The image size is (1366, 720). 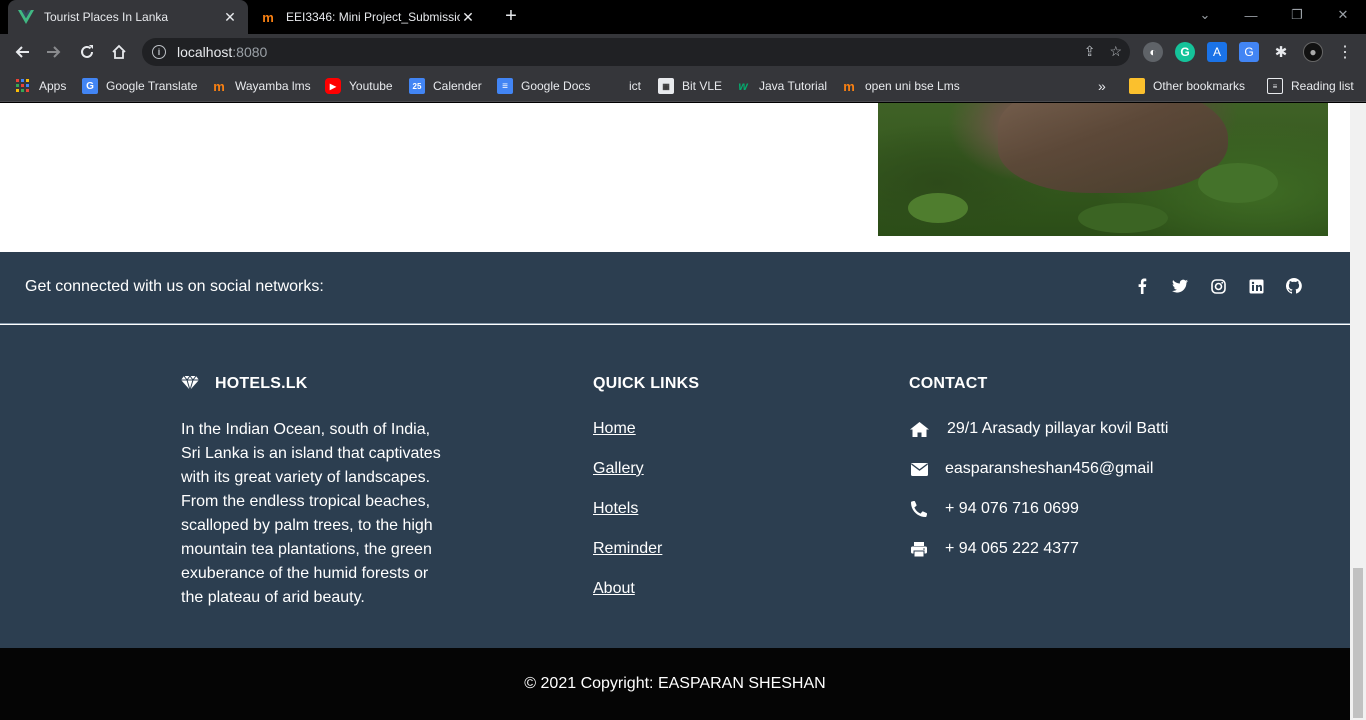 I want to click on youtube-icon: ▶, so click(x=333, y=86).